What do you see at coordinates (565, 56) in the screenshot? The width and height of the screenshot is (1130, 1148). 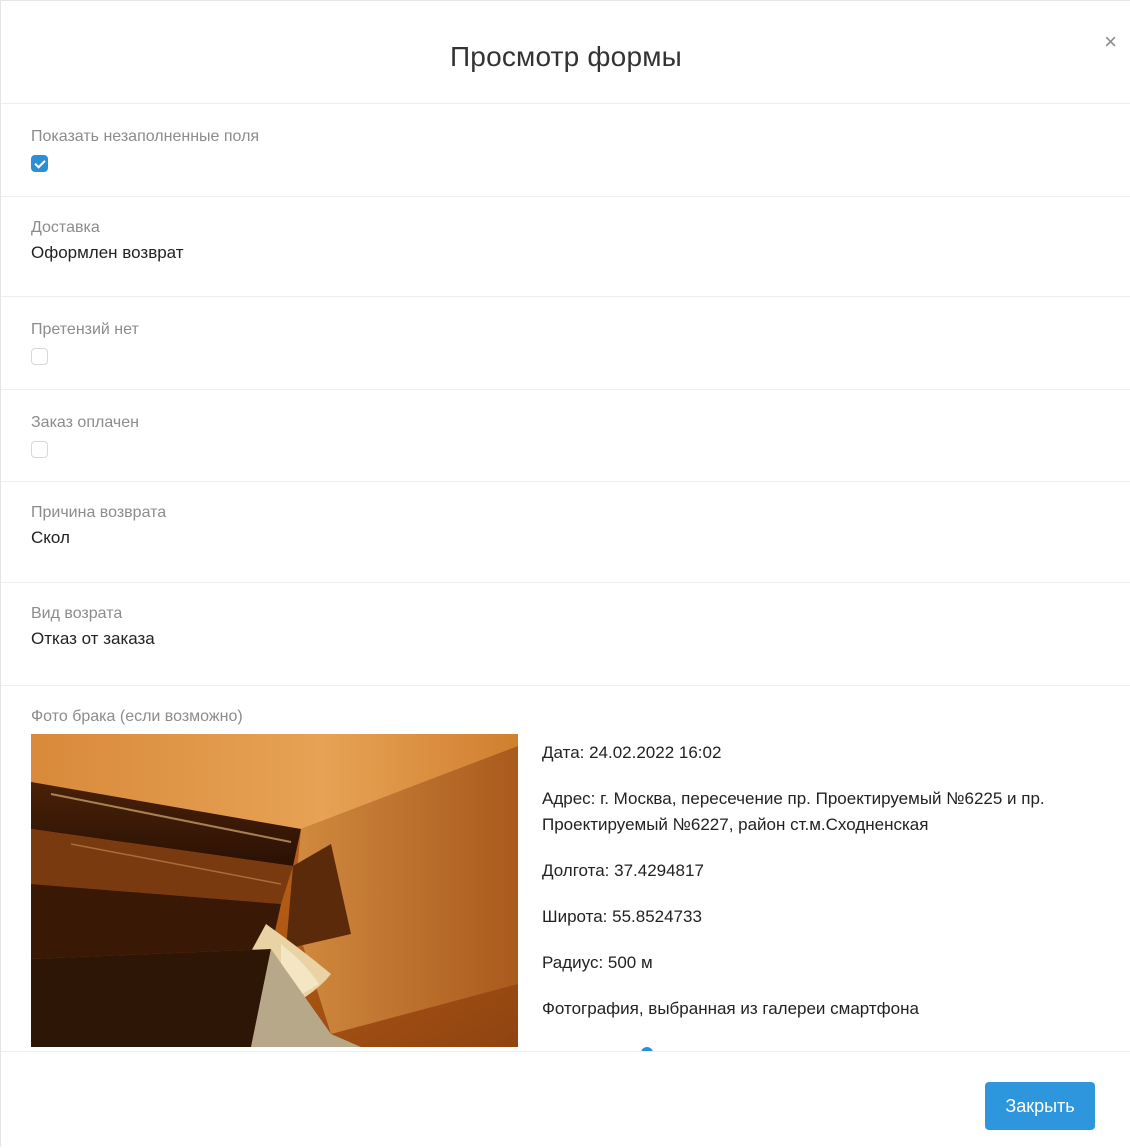 I see `modal-title: Просмотр формы` at bounding box center [565, 56].